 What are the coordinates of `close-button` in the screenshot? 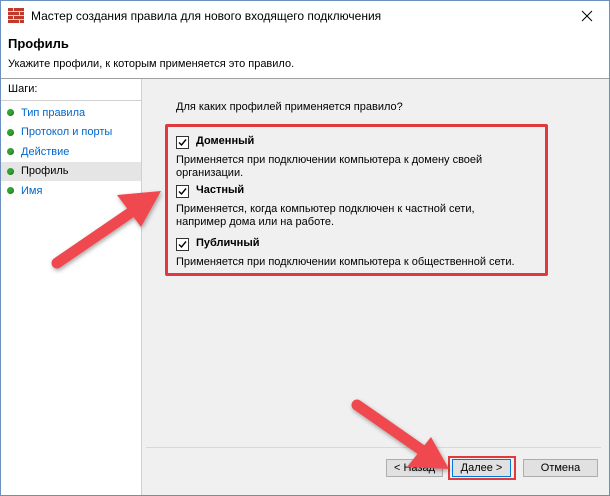 It's located at (587, 16).